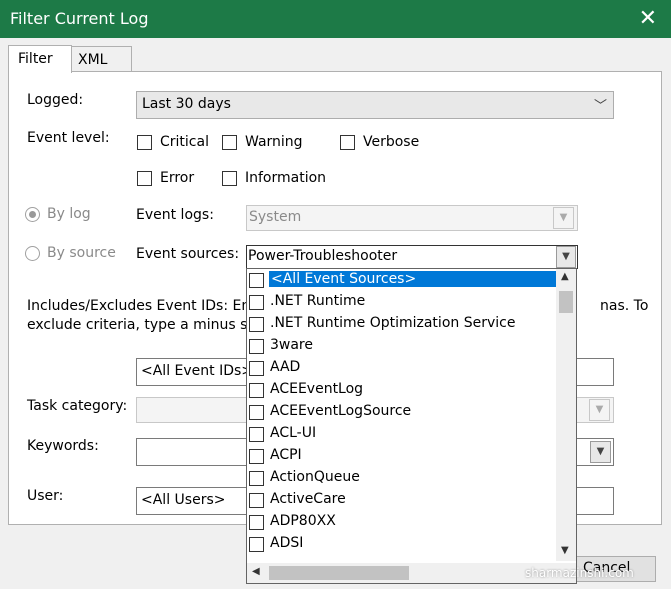 The image size is (671, 589). I want to click on tab-filter: Filter, so click(40, 59).